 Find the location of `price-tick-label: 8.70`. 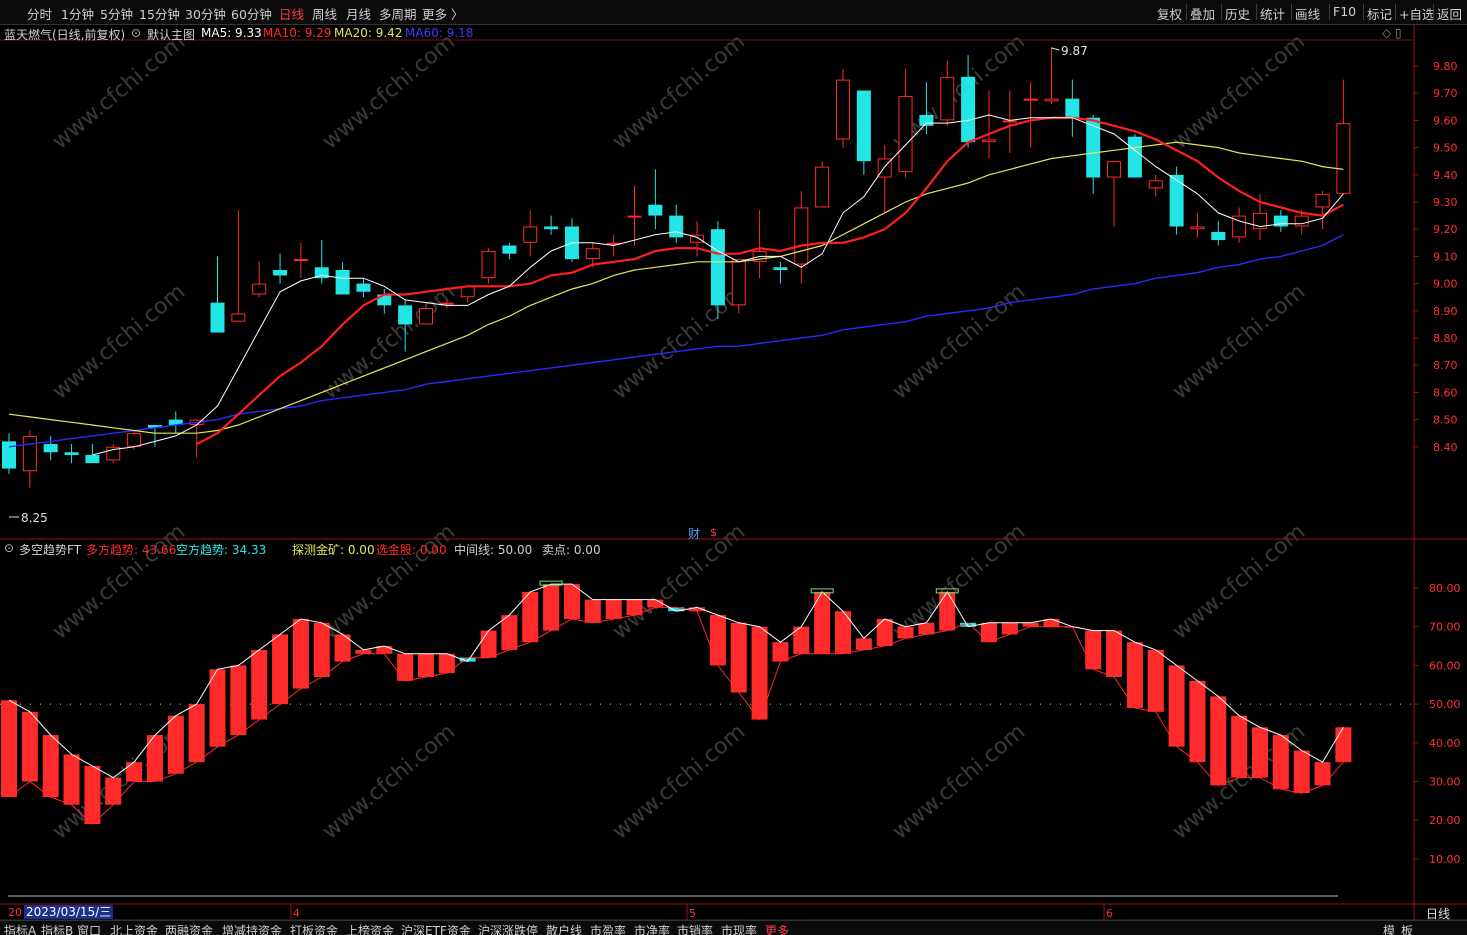

price-tick-label: 8.70 is located at coordinates (1445, 365).